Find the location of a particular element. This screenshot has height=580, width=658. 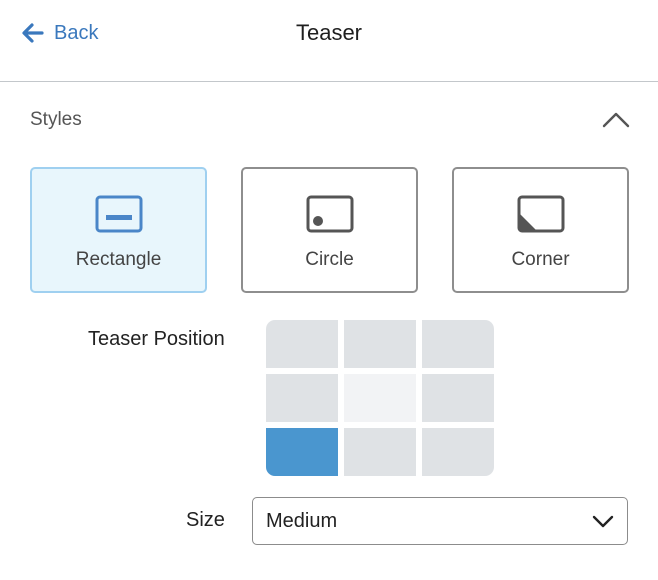

position-cell-top-center is located at coordinates (380, 344).